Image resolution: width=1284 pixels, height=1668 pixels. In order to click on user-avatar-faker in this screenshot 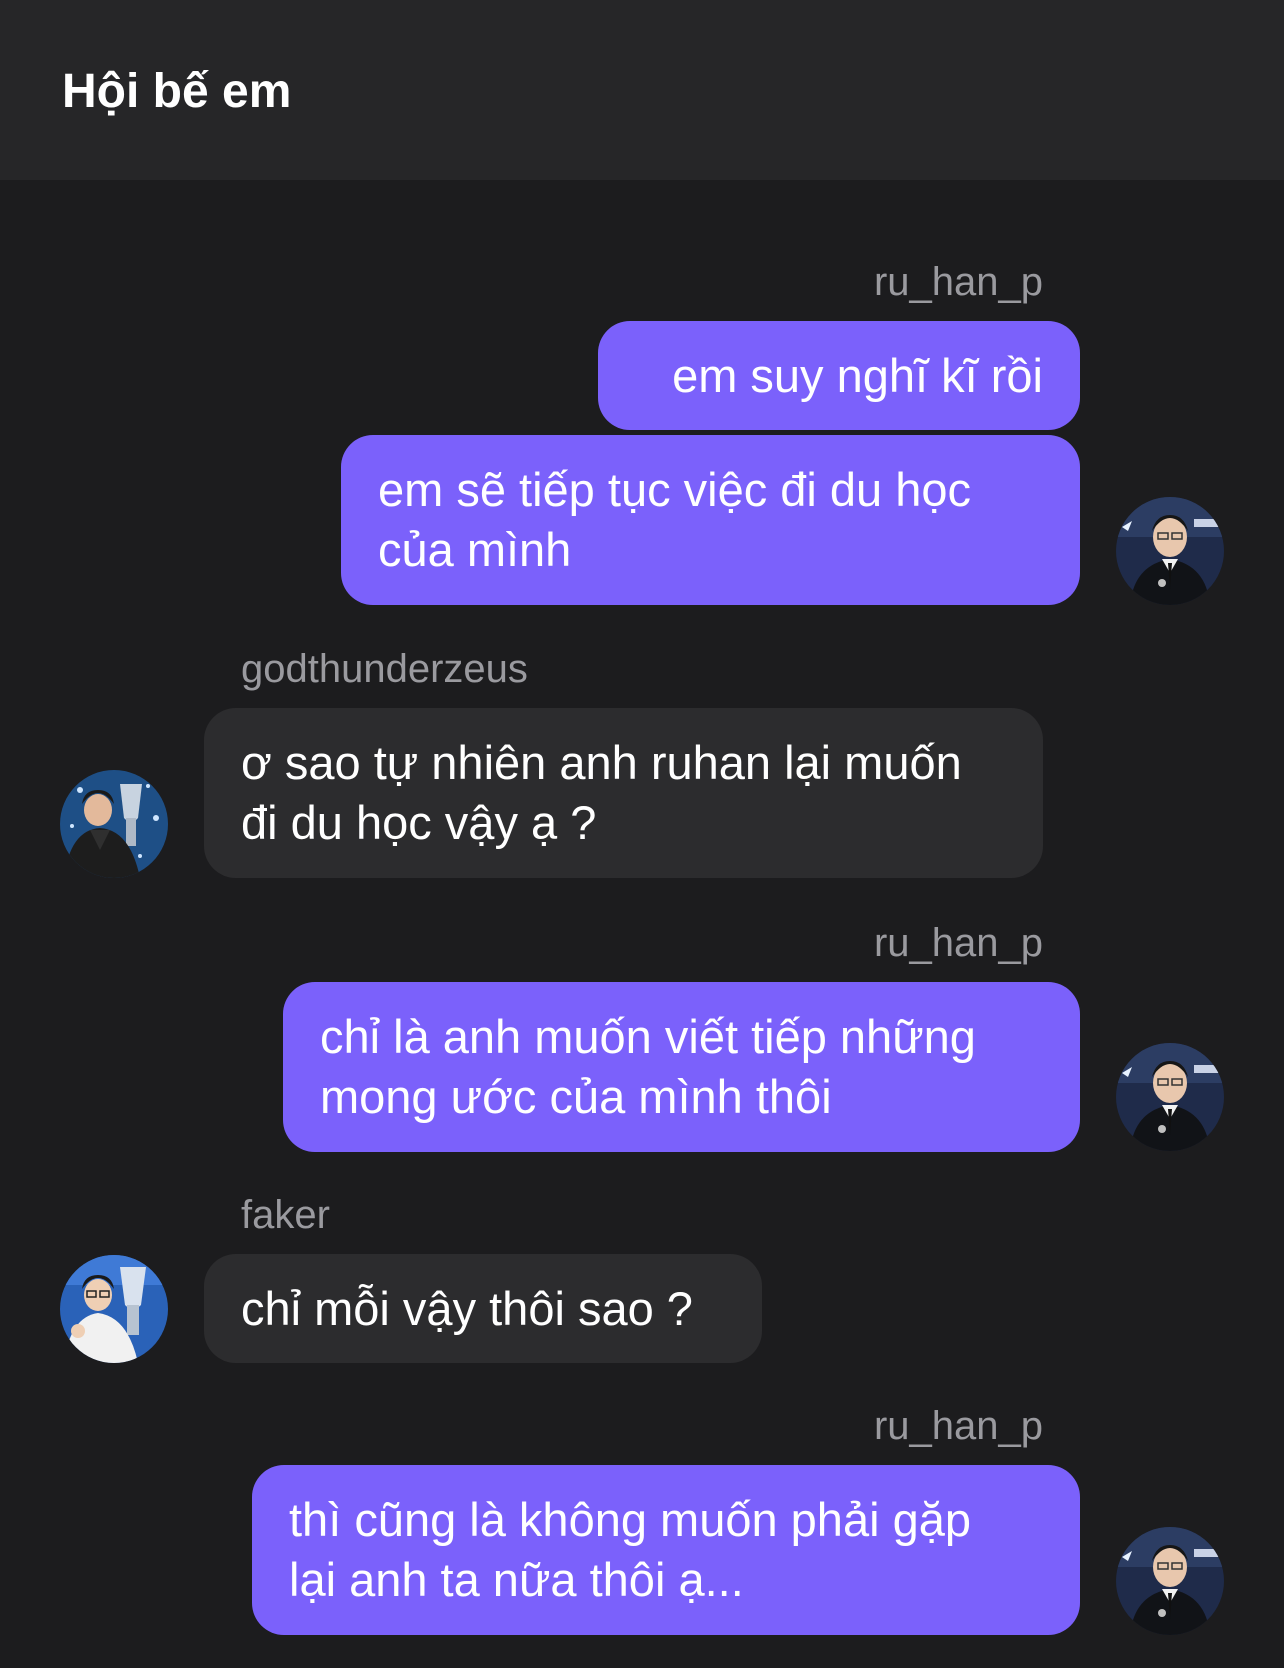, I will do `click(114, 1309)`.